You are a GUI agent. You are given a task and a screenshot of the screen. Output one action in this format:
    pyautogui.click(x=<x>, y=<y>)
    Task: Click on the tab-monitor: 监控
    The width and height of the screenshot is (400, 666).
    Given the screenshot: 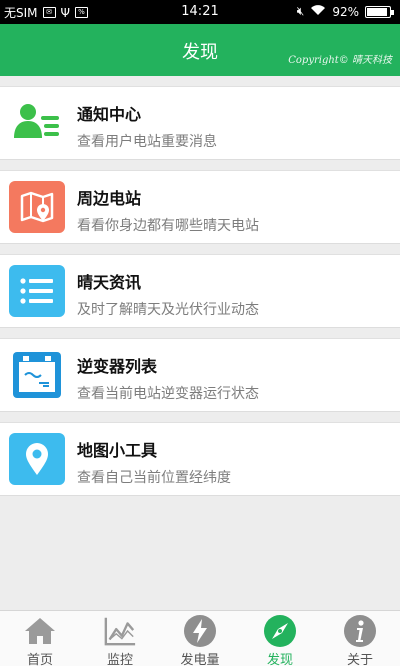 What is the action you would take?
    pyautogui.click(x=120, y=638)
    